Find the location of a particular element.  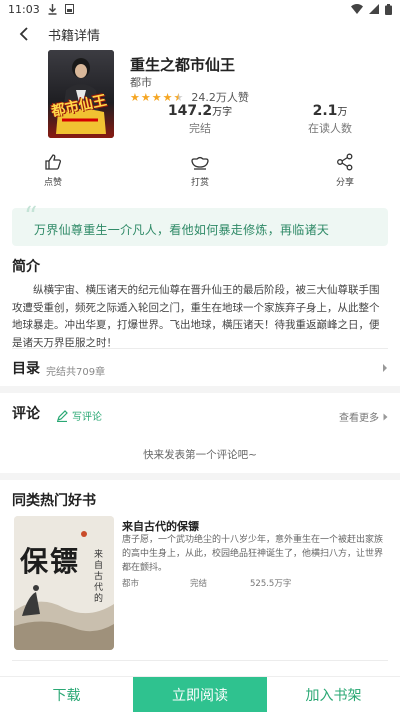

tip-button: 打赏 is located at coordinates (200, 170).